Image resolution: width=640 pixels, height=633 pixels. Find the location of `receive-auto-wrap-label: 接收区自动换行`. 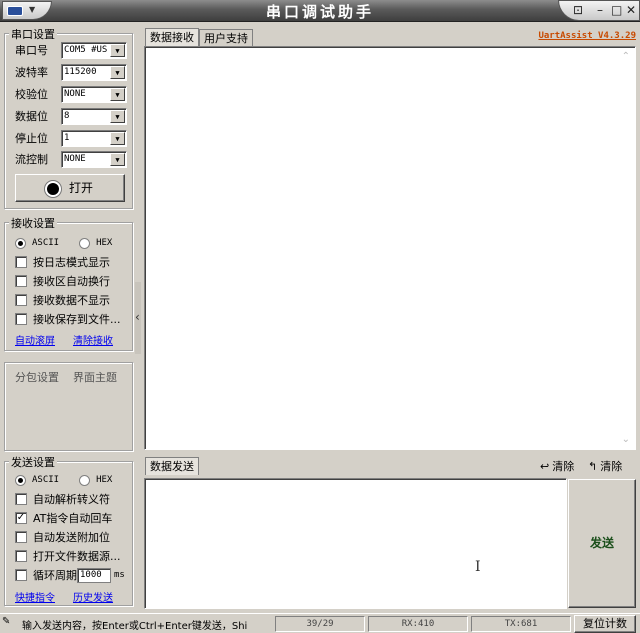

receive-auto-wrap-label: 接收区自动换行 is located at coordinates (71, 281).